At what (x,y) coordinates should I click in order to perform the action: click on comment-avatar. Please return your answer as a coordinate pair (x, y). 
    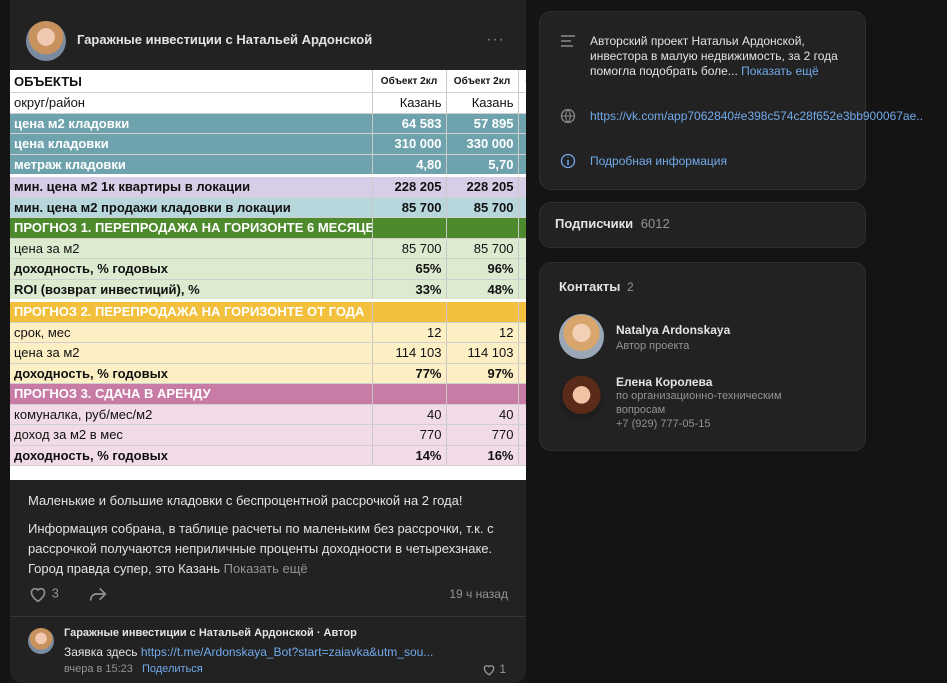
    Looking at the image, I should click on (41, 641).